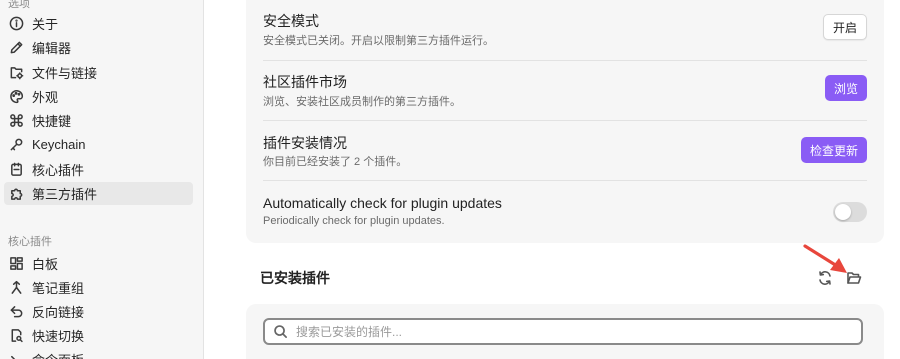 Image resolution: width=900 pixels, height=359 pixels. I want to click on sidebar-item-community-plugins: 第三方插件, so click(98, 193).